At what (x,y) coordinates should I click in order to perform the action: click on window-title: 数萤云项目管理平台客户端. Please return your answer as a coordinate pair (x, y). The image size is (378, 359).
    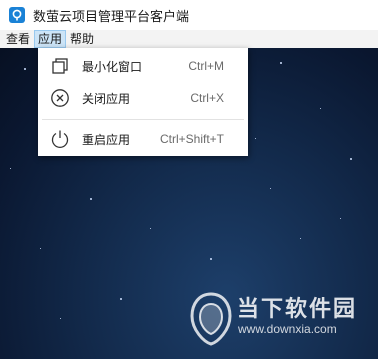
    Looking at the image, I should click on (111, 17).